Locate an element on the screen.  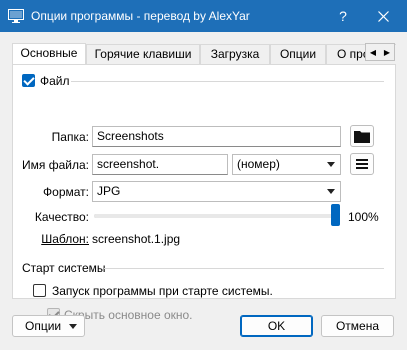
cancel-button: Отмена is located at coordinates (357, 326).